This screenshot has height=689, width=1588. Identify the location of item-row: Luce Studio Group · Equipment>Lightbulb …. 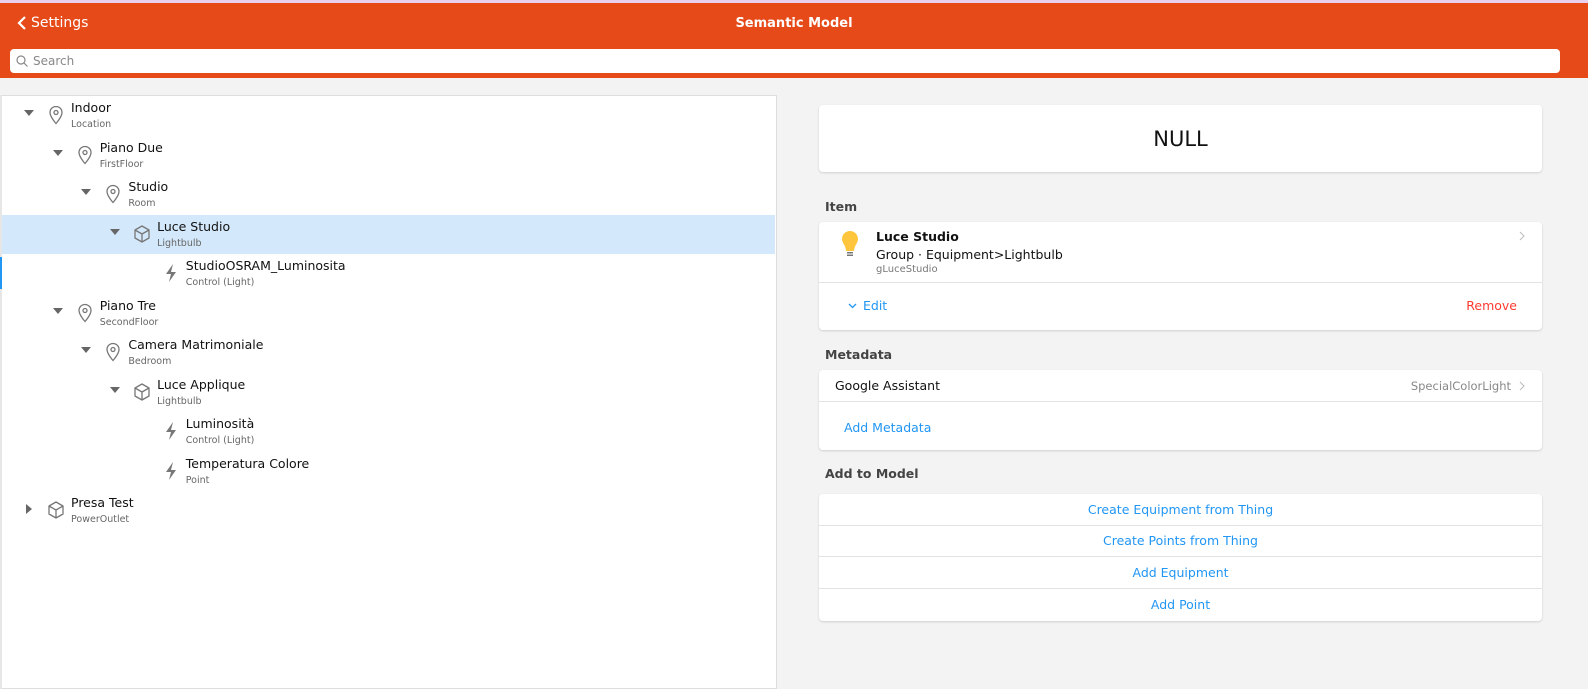
(1180, 252).